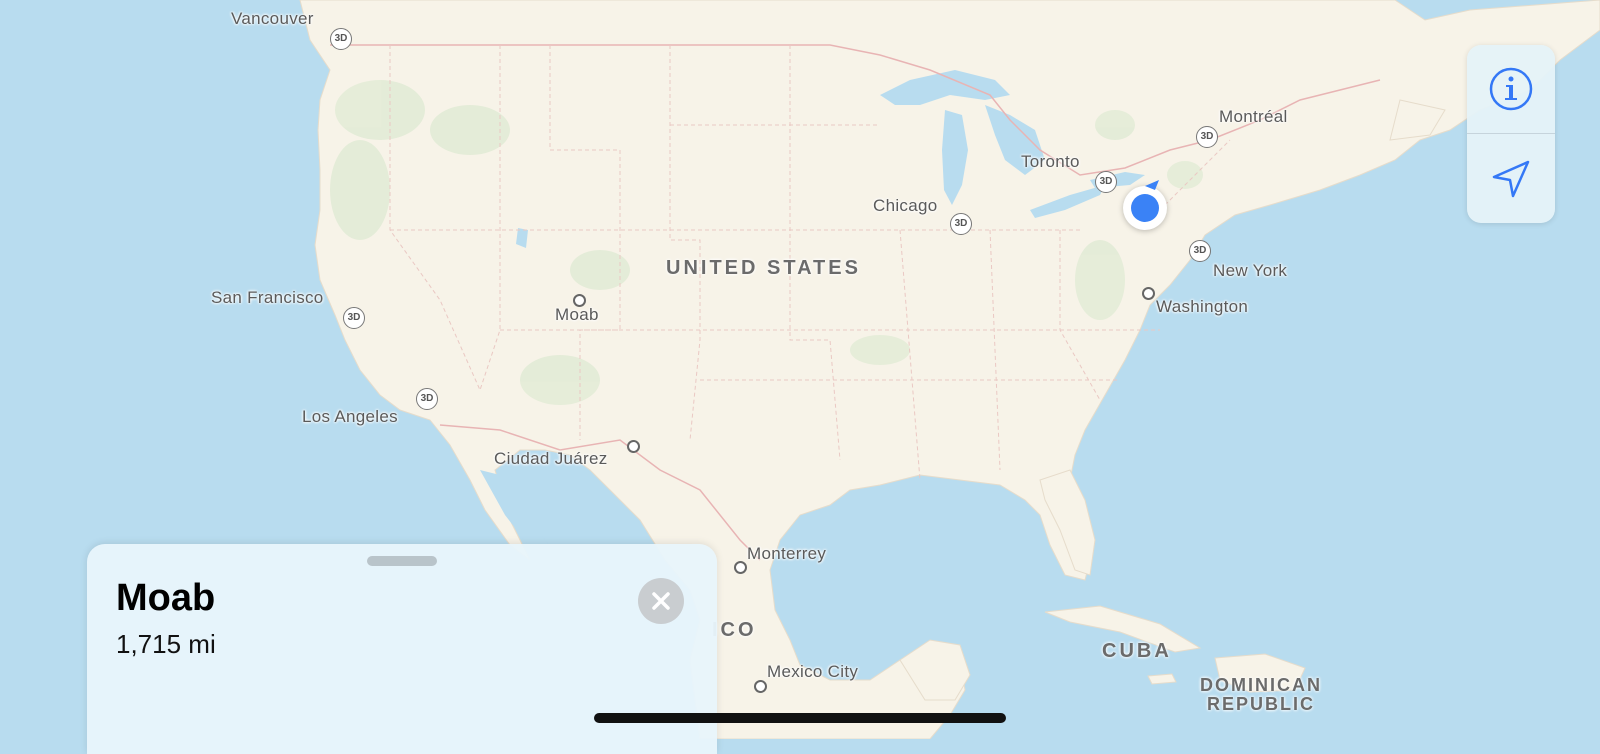  Describe the element at coordinates (1261, 685) in the screenshot. I see `country-label-dominican-line1: DOMINICAN` at that location.